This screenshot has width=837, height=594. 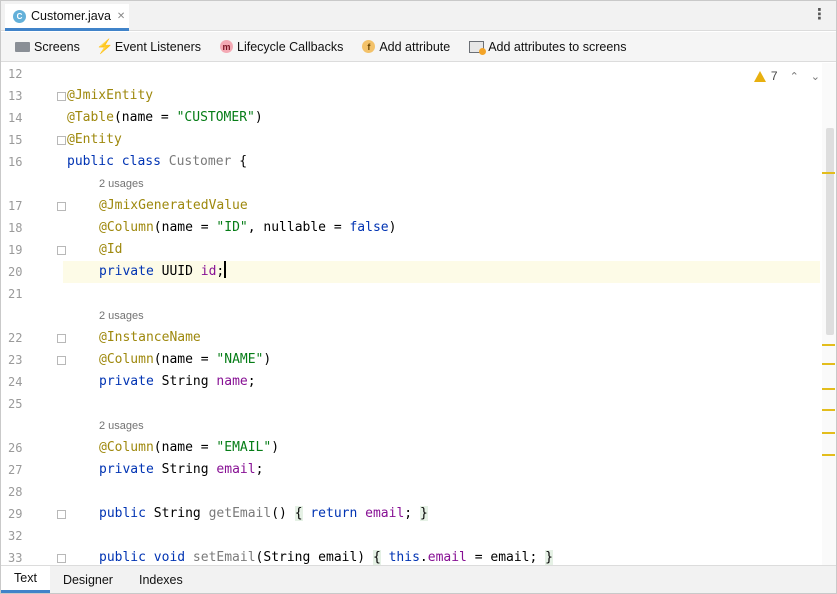 I want to click on line-number: 17, so click(x=15, y=206).